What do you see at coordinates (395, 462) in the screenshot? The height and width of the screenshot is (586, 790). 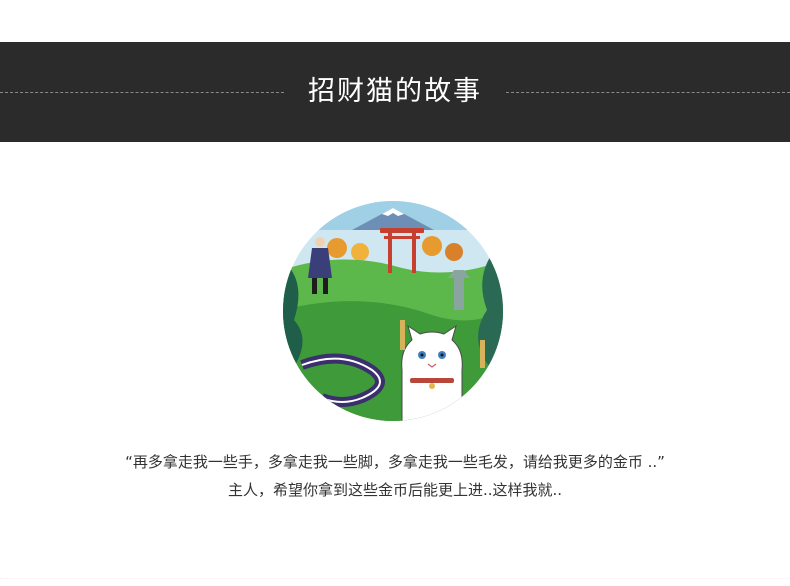 I see `story-line-1: “再多拿走我一些手，多拿走我一些脚，多拿走我一些毛发，请给我更多的金币 ..”` at bounding box center [395, 462].